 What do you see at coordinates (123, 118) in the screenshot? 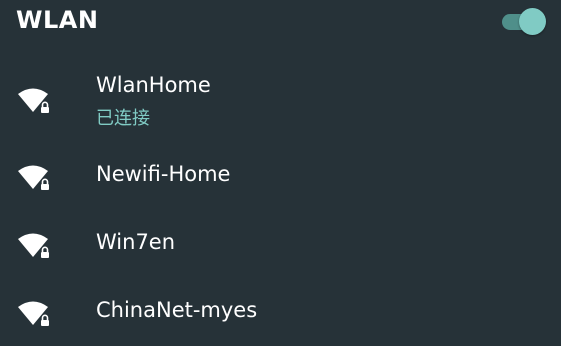
I see `network-status: 已连接` at bounding box center [123, 118].